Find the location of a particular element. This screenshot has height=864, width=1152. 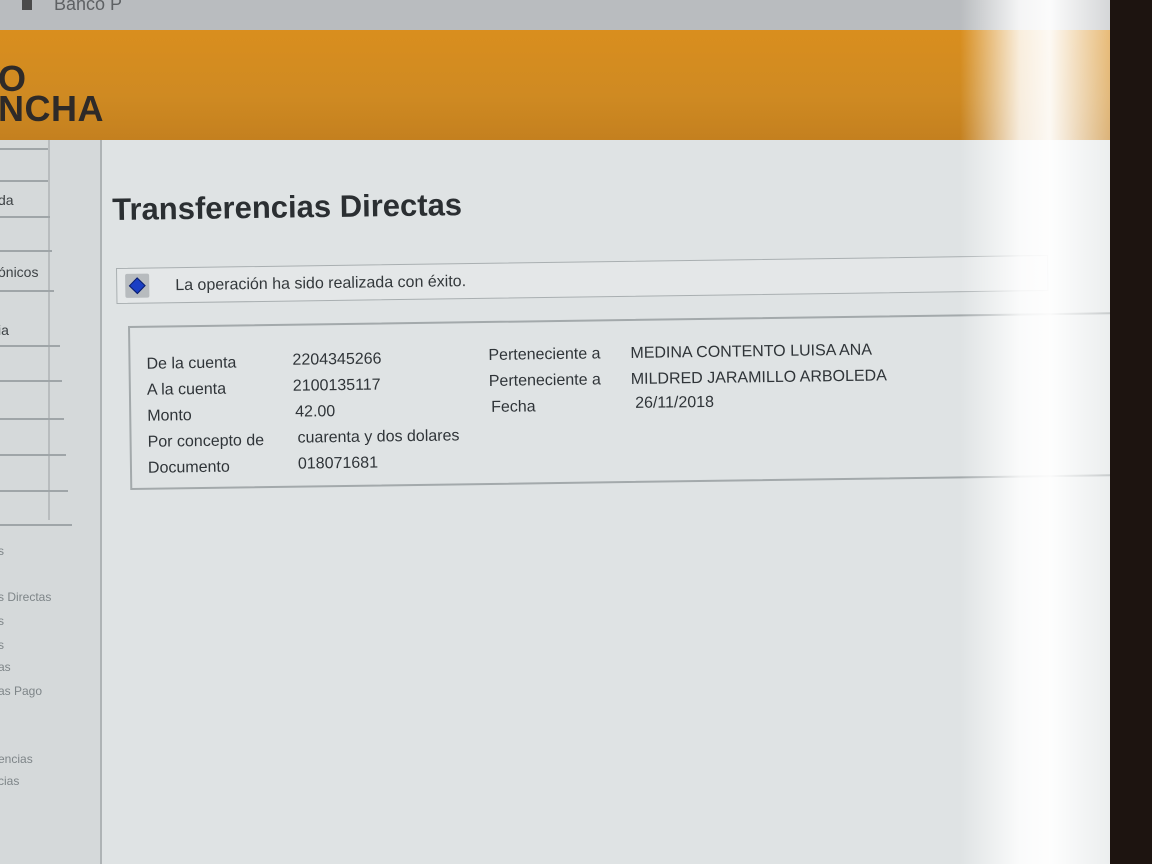

document-label: Documento is located at coordinates (188, 467).